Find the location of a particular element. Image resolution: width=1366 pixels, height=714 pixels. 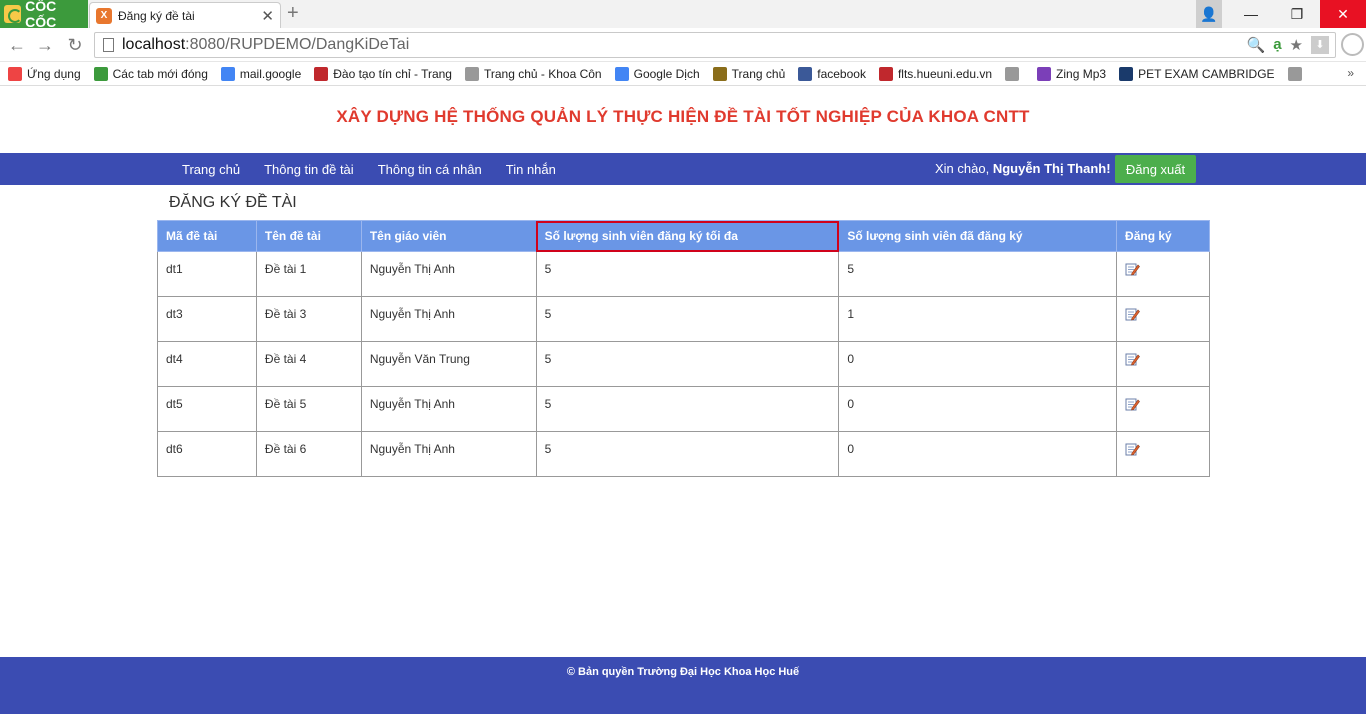

nav-link-personal-info: Thông tin cá nhân is located at coordinates (430, 169).